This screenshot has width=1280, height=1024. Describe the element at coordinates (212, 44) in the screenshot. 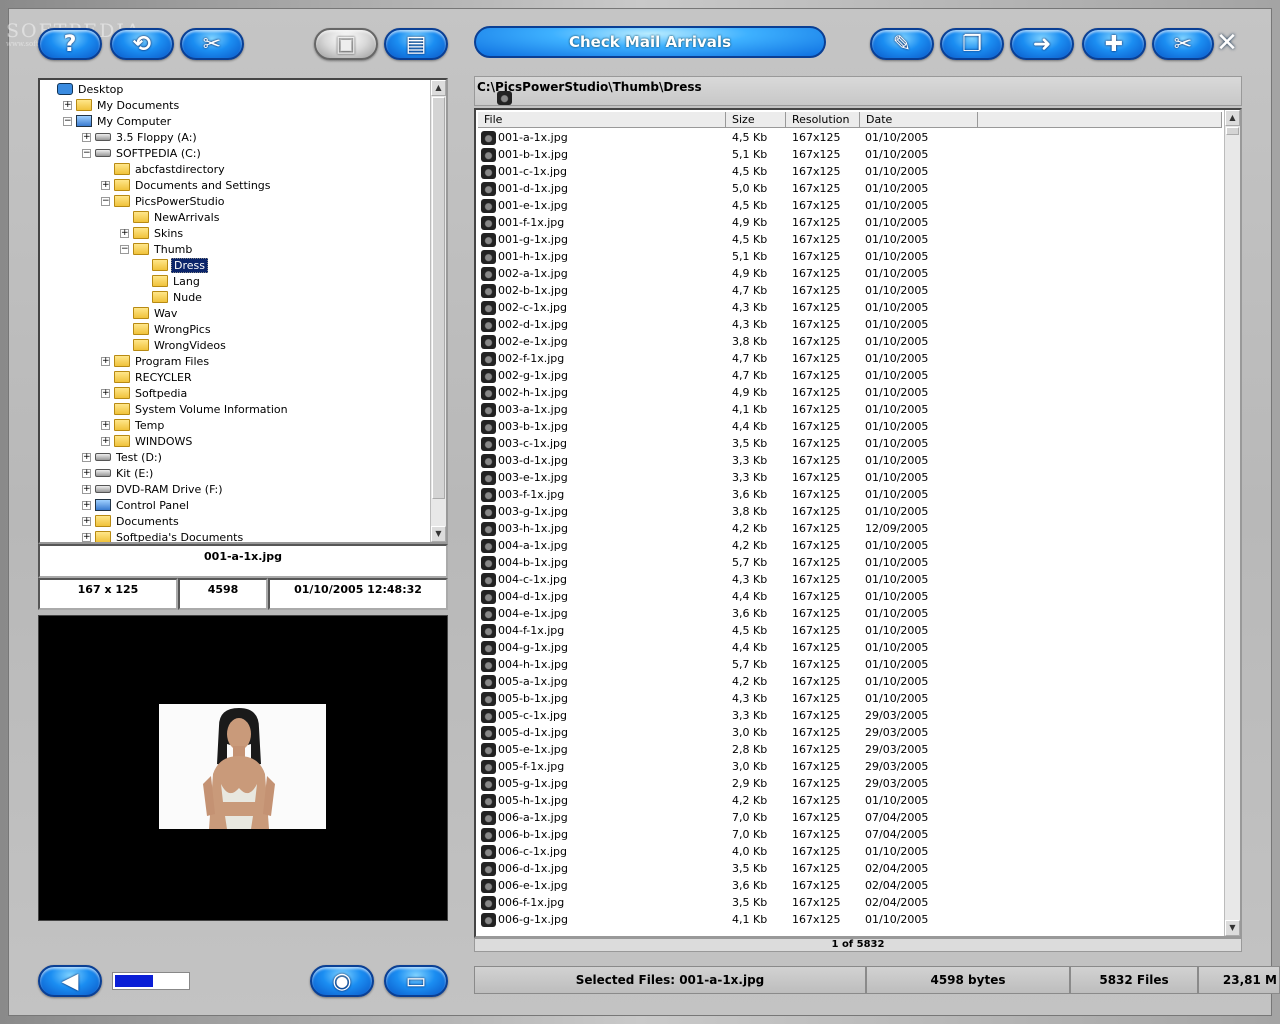

I see `tools-button: ✂` at that location.